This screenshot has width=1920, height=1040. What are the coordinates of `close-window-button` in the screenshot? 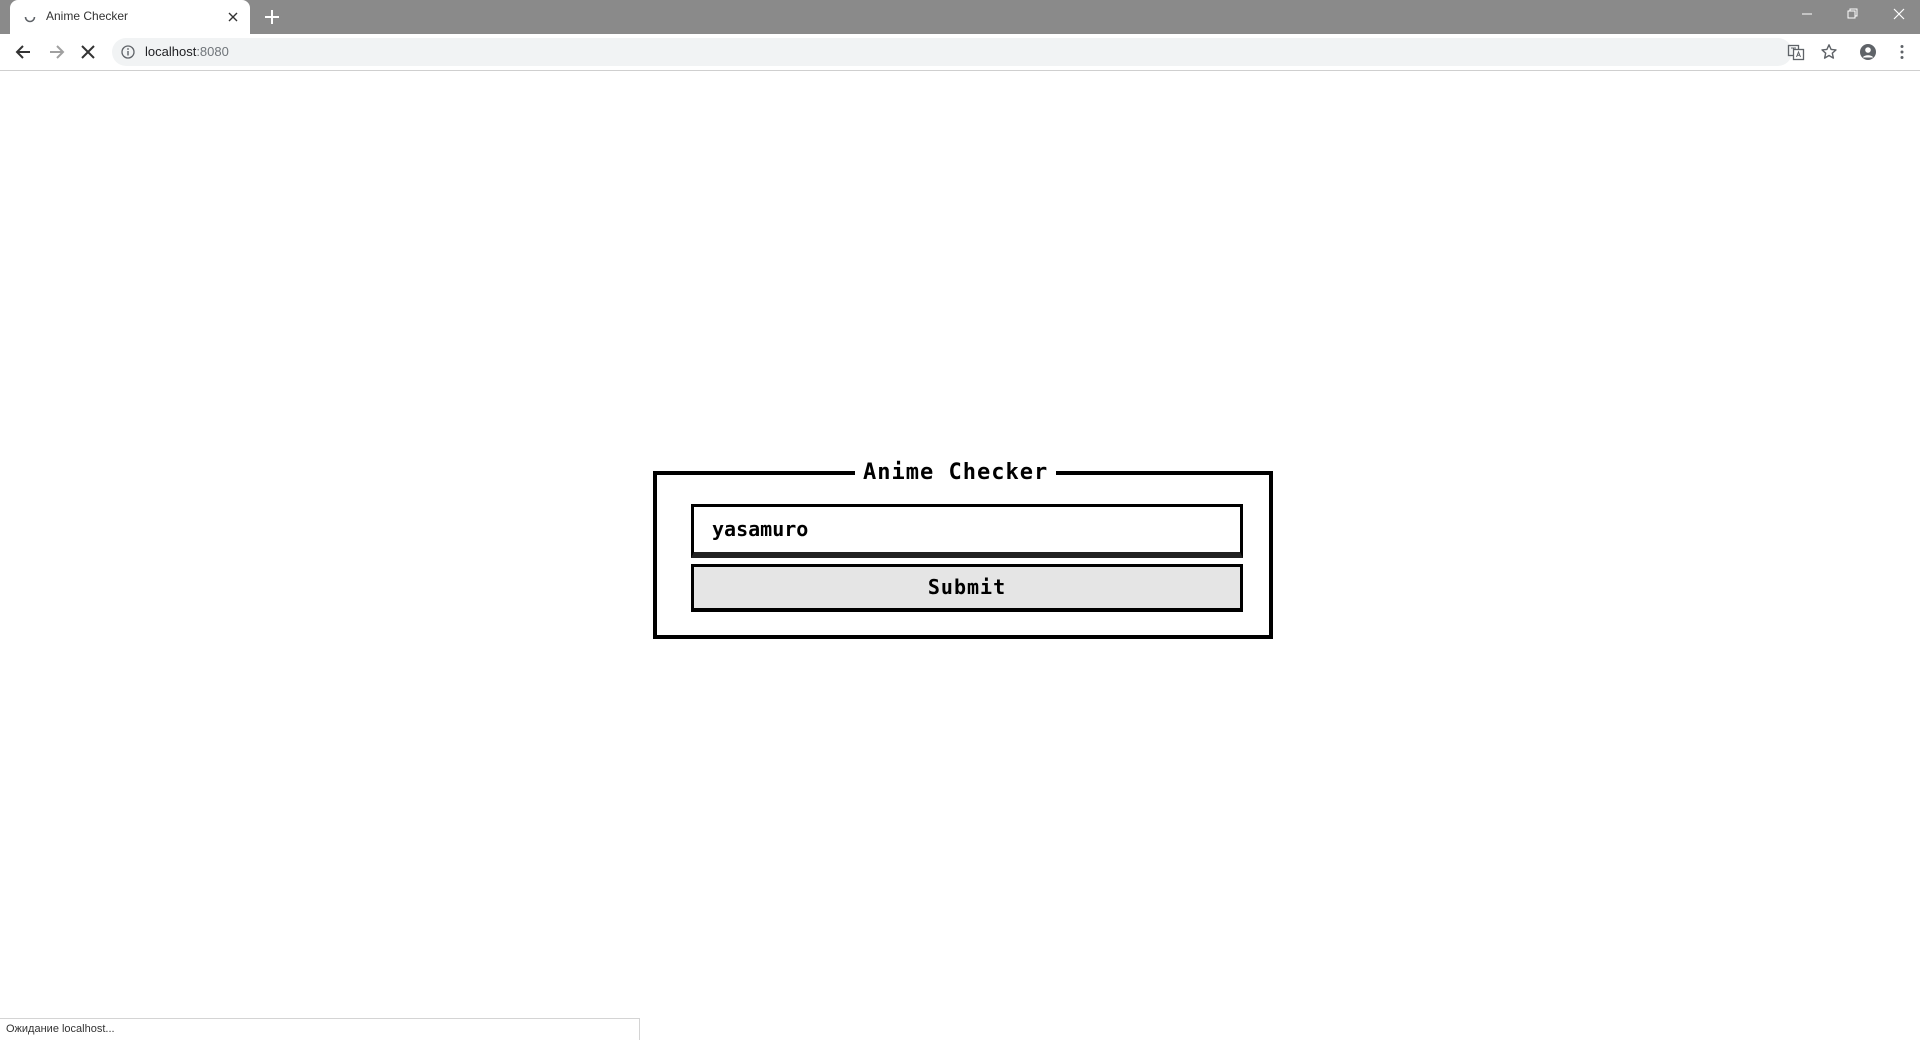 It's located at (1898, 14).